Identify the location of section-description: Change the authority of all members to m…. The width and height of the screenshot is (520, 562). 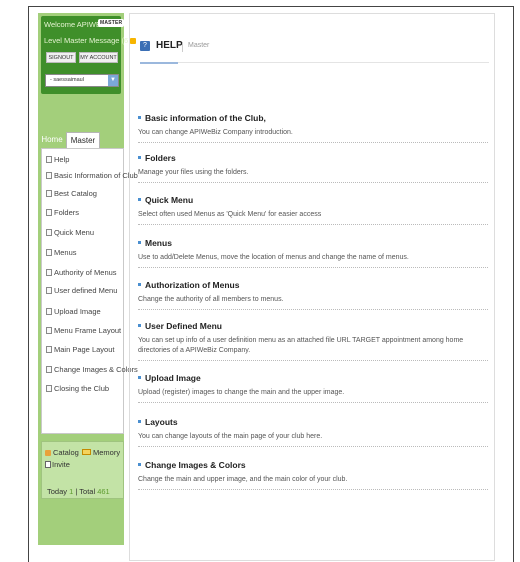
(211, 299).